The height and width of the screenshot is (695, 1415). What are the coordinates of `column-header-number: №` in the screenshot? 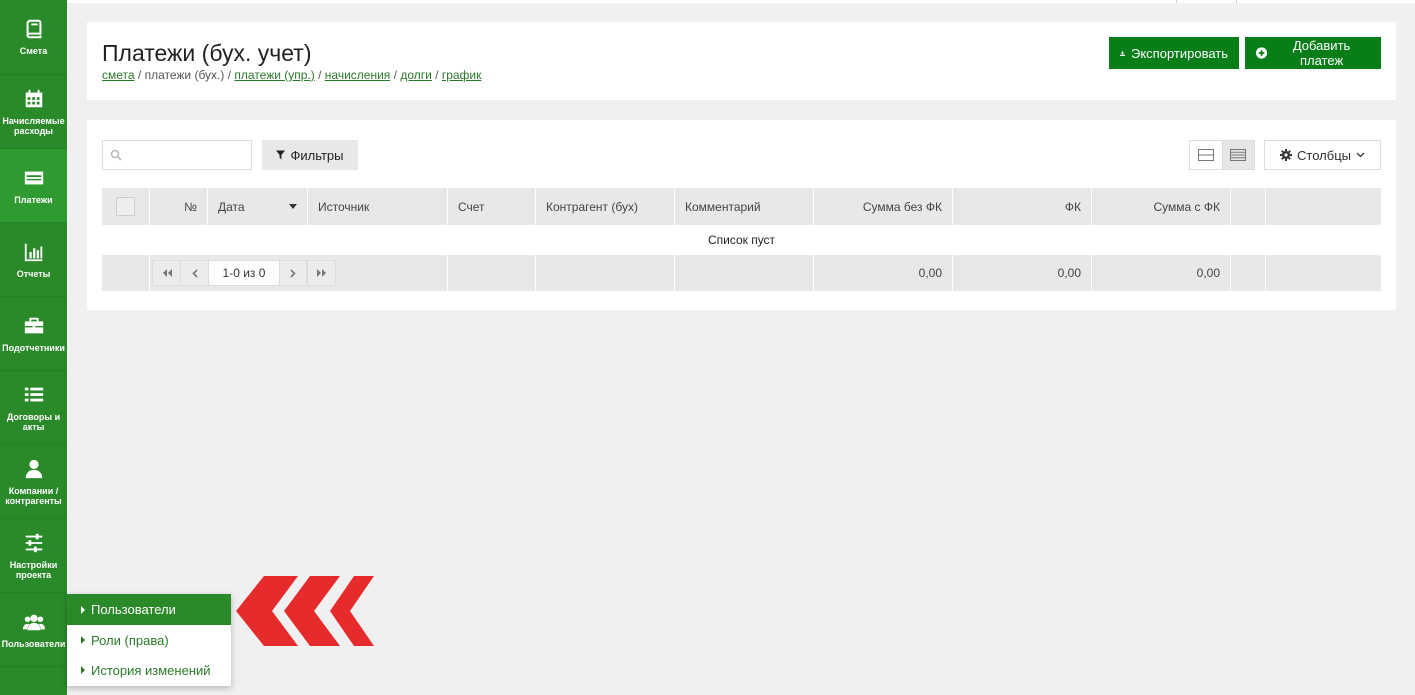 It's located at (179, 206).